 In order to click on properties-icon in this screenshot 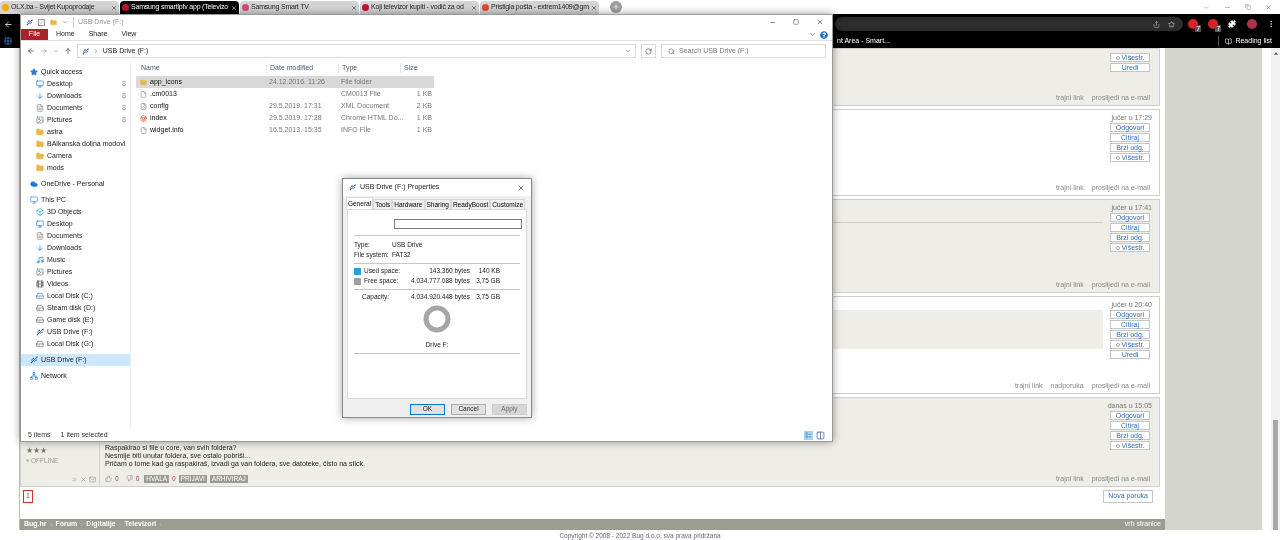, I will do `click(41, 22)`.